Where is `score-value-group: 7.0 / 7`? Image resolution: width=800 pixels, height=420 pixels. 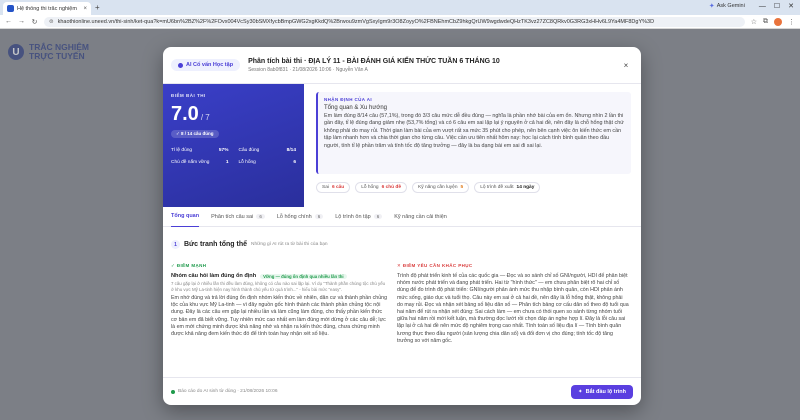
score-value-group: 7.0 / 7 is located at coordinates (233, 114).